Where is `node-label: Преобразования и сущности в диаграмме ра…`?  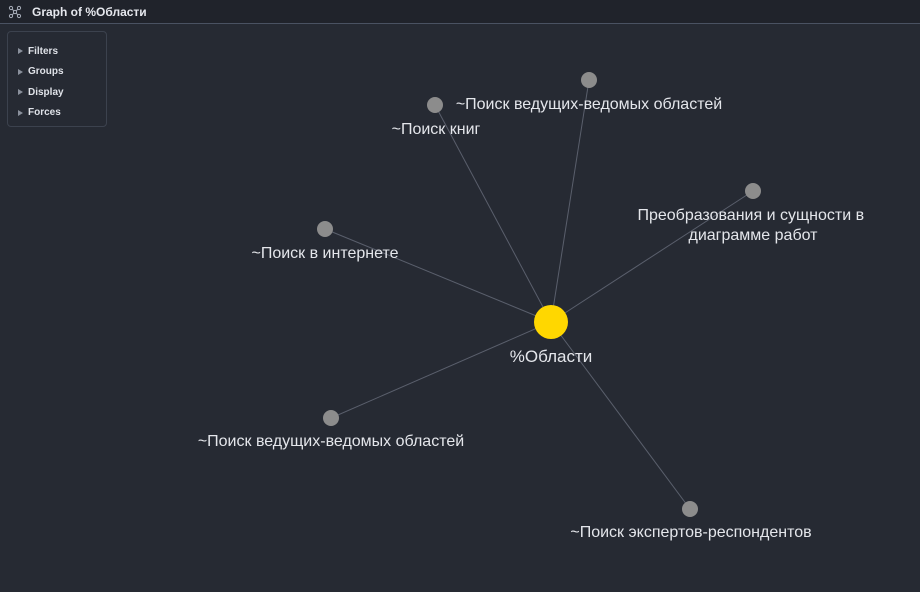 node-label: Преобразования и сущности в диаграмме ра… is located at coordinates (752, 225).